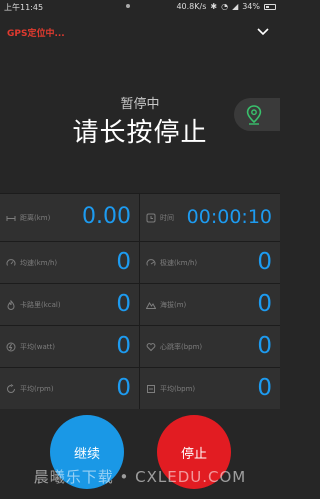 The height and width of the screenshot is (499, 320). Describe the element at coordinates (167, 217) in the screenshot. I see `metric-label: 时间` at that location.